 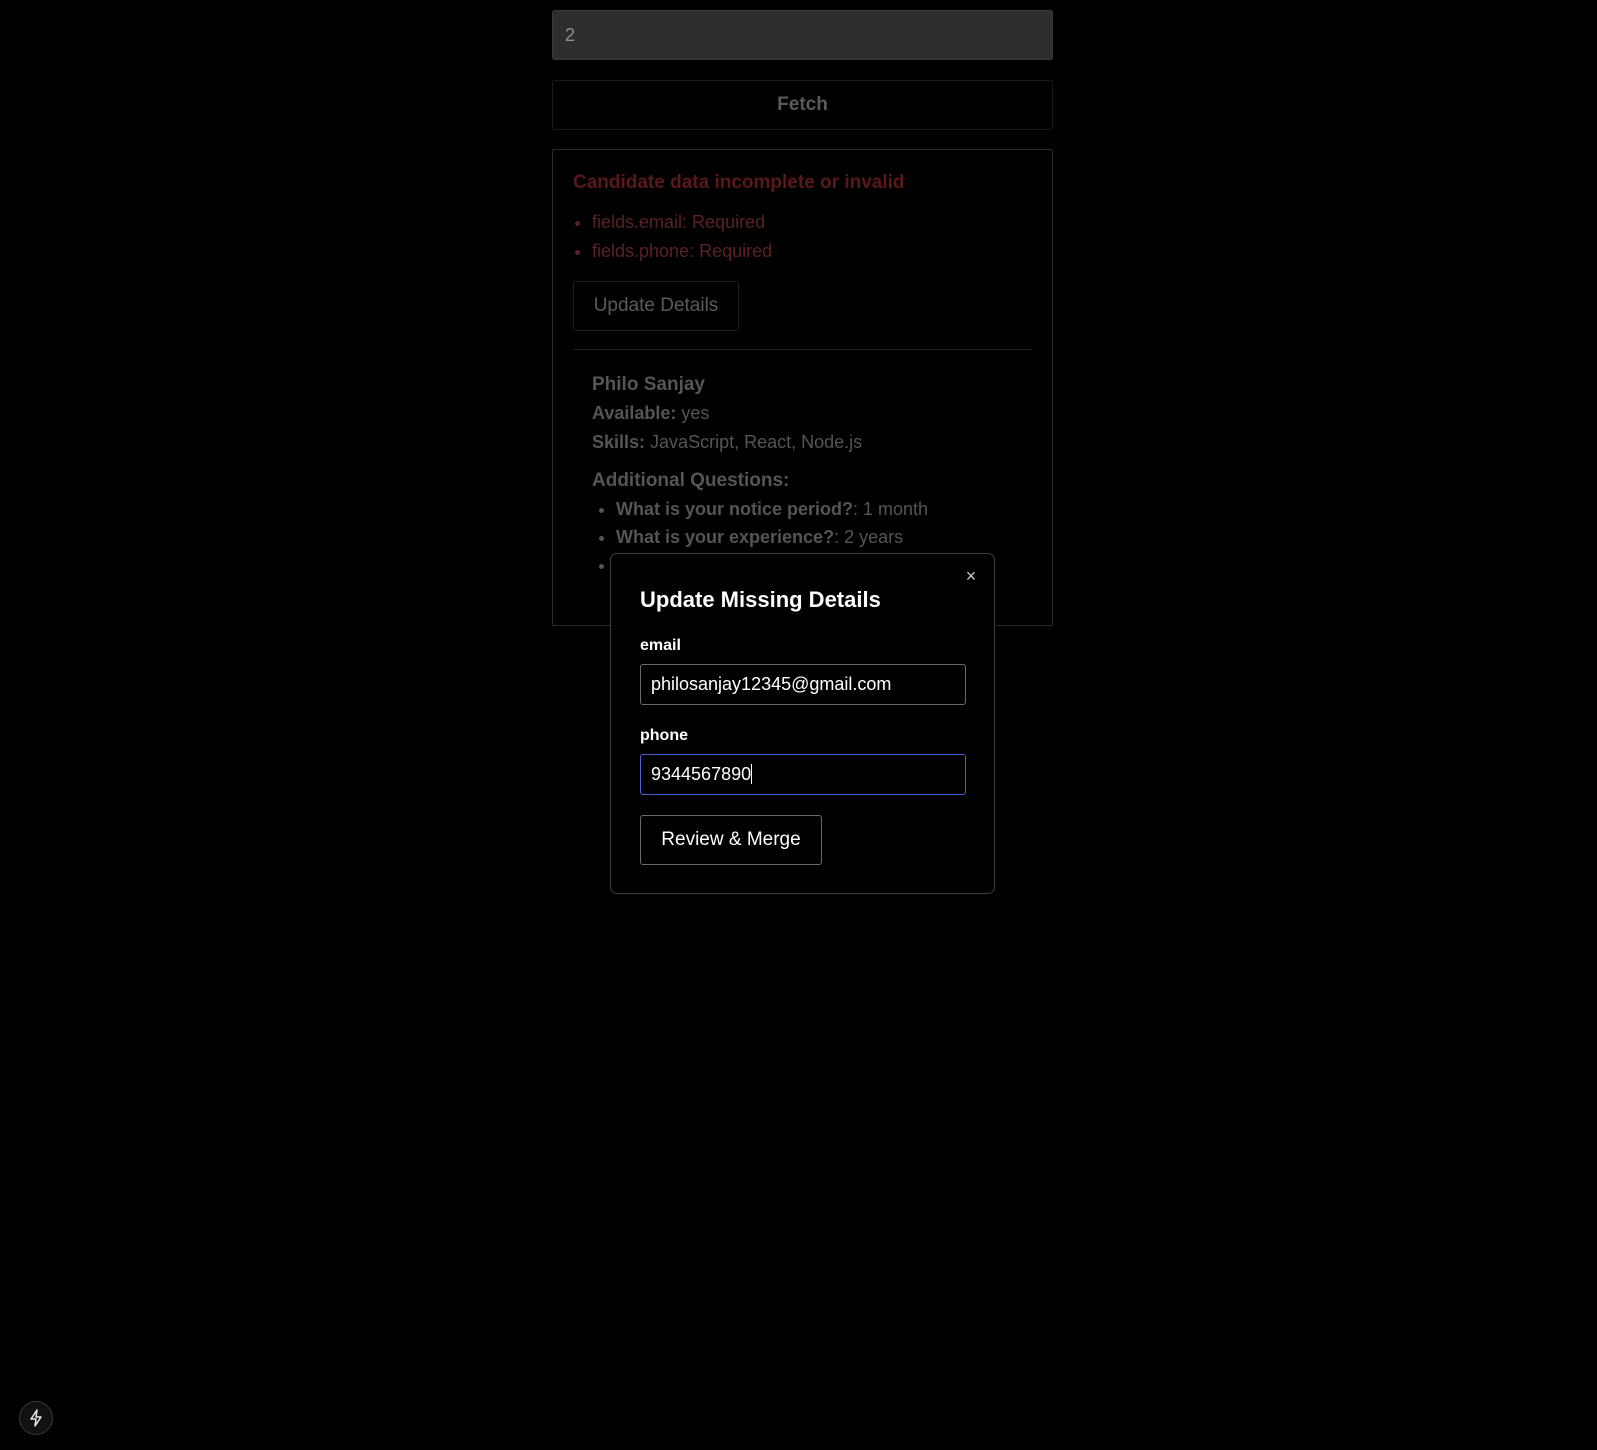 I want to click on availability-value: yes, so click(x=695, y=413).